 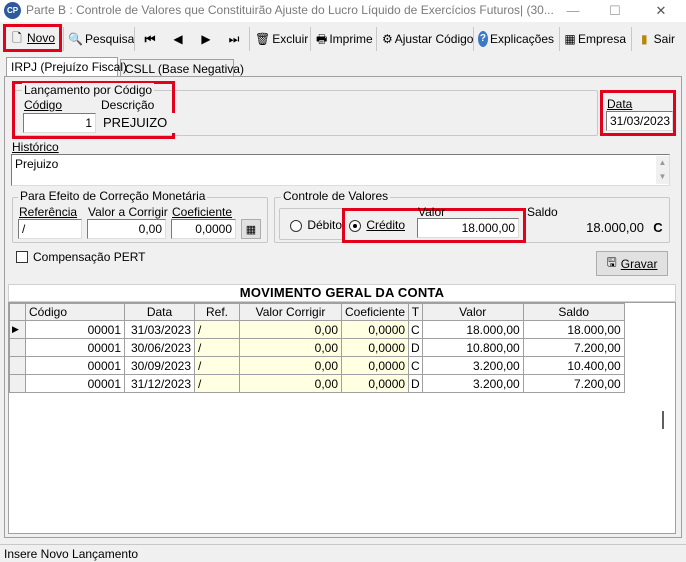 What do you see at coordinates (75, 39) in the screenshot?
I see `magnifier-icon: 🔍` at bounding box center [75, 39].